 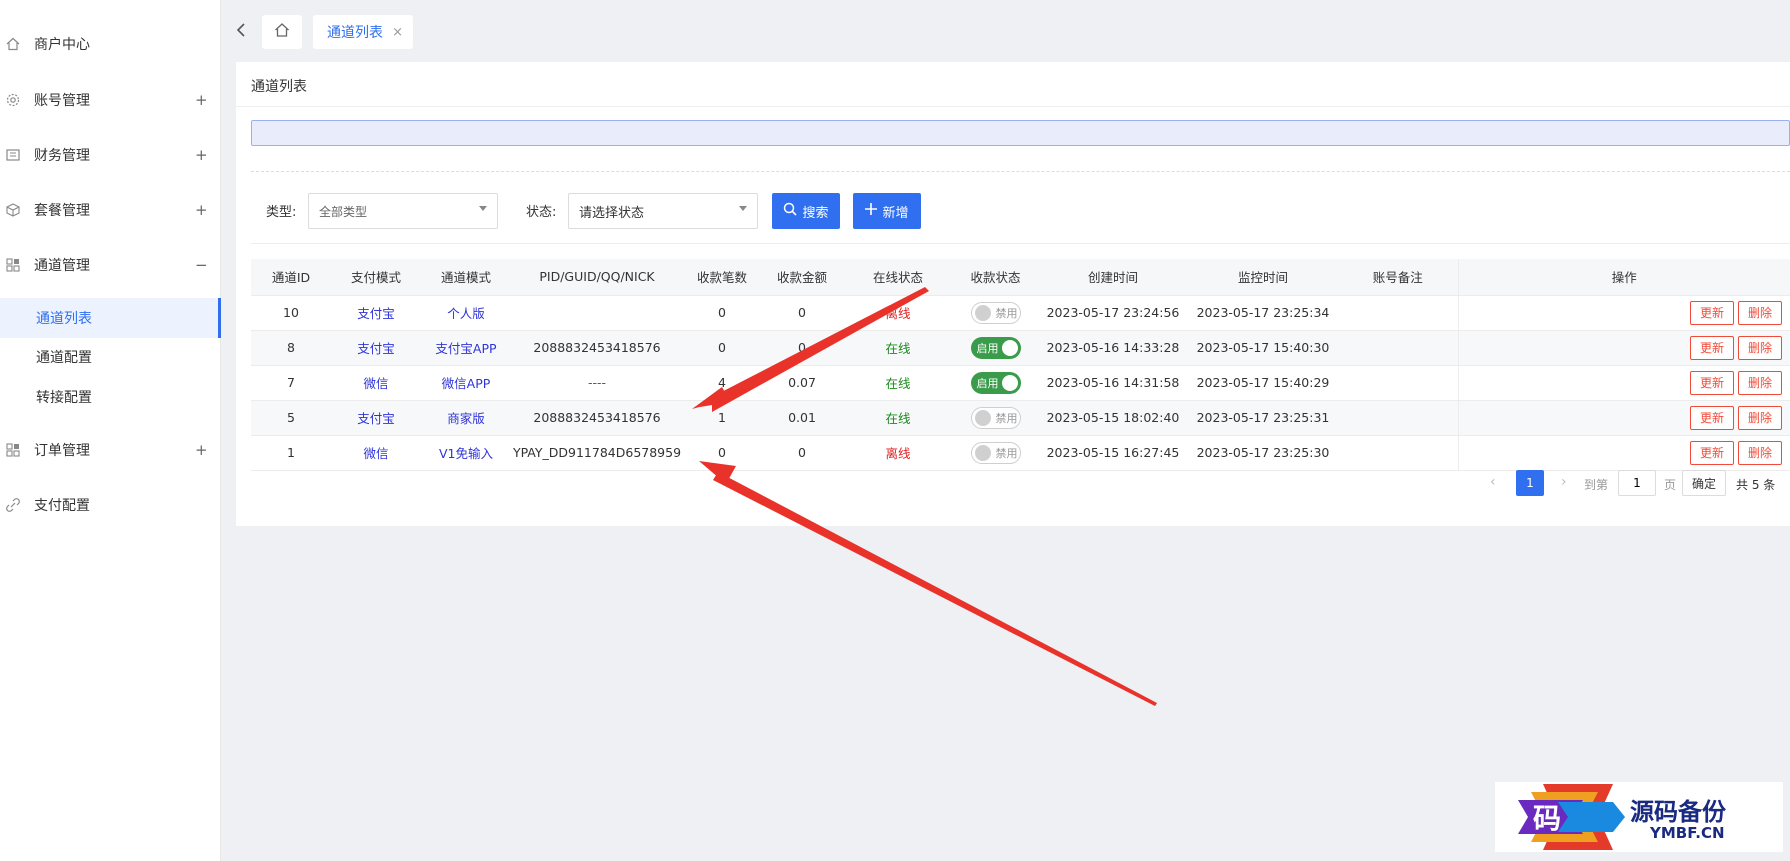 I want to click on cell-channel-mode: 支付宝APP, so click(x=465, y=348).